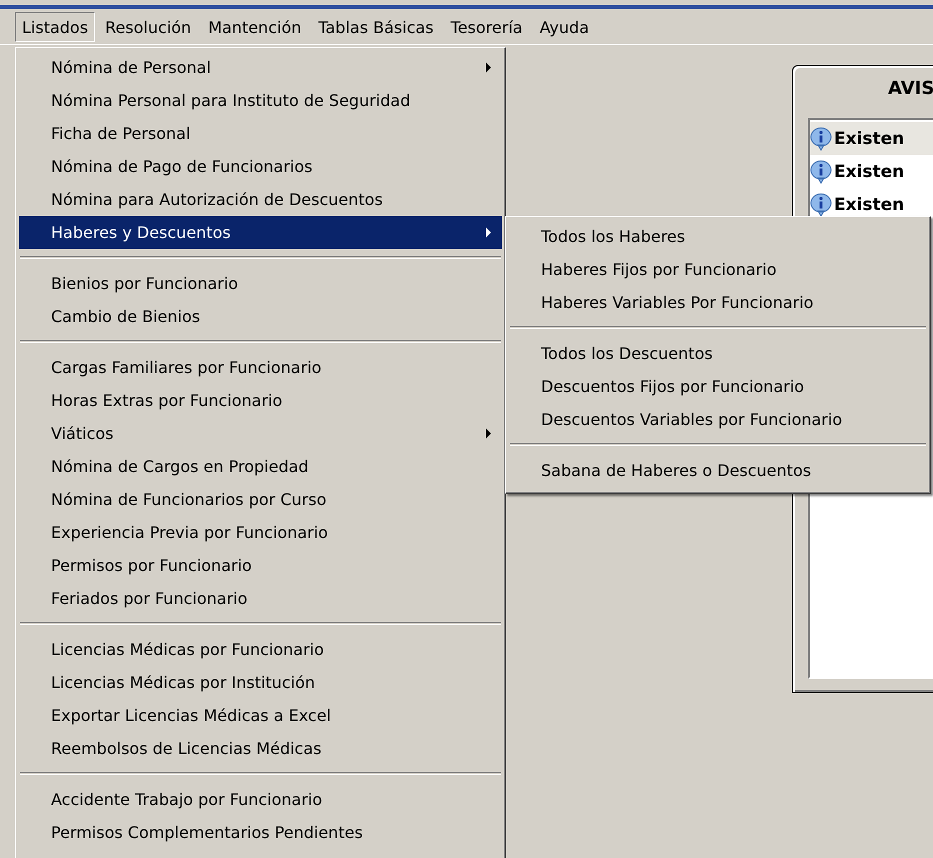 The height and width of the screenshot is (858, 933). Describe the element at coordinates (910, 89) in the screenshot. I see `panel-title: AVIS` at that location.